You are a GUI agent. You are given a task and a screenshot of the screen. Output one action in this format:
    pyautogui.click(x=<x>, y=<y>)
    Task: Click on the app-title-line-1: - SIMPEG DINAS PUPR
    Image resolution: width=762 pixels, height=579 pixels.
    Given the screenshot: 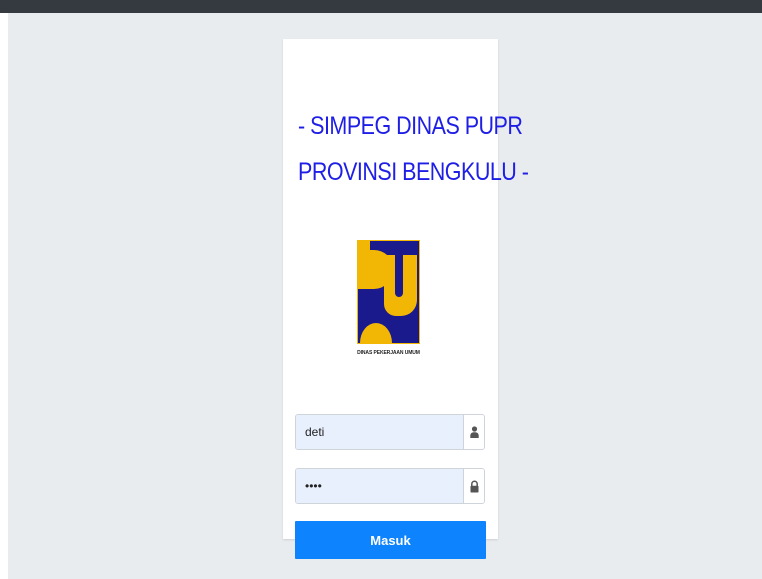 What is the action you would take?
    pyautogui.click(x=410, y=126)
    